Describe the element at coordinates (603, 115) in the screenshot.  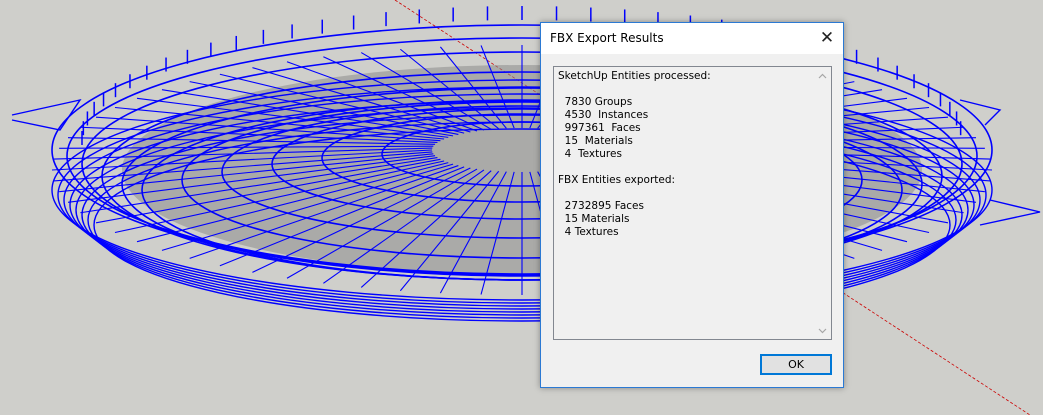
I see `result-line: 4530 Instances` at that location.